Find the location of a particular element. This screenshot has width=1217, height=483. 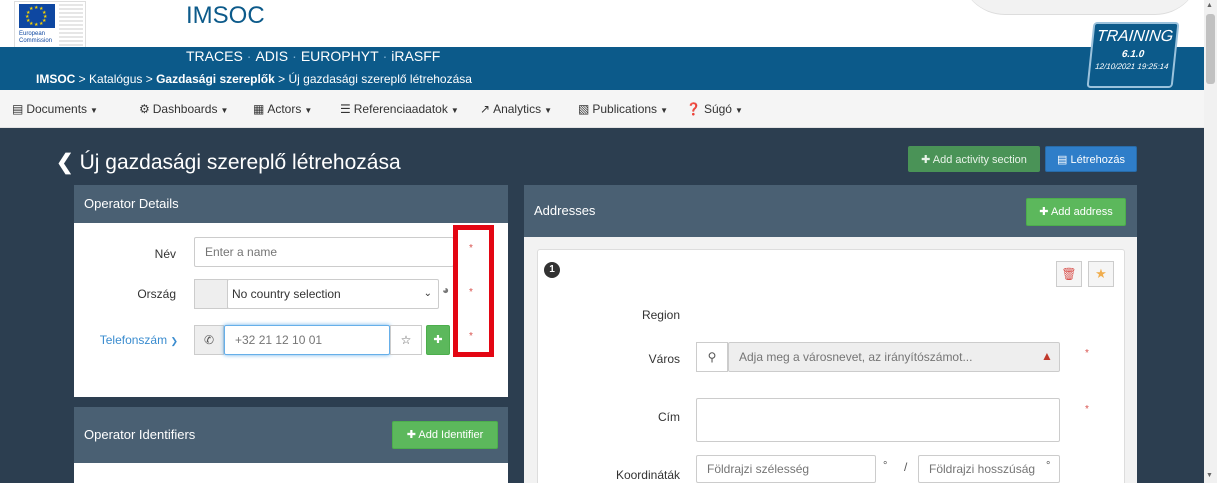

chart-line-icon: ↗ is located at coordinates (485, 109).